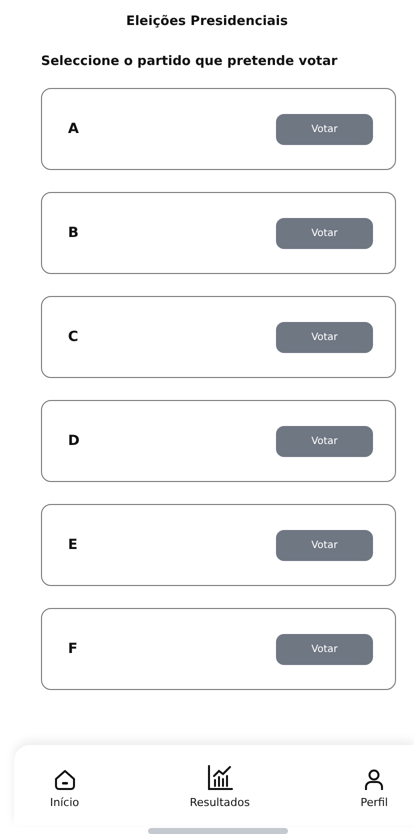 The height and width of the screenshot is (834, 414). Describe the element at coordinates (189, 61) in the screenshot. I see `page-subtitle: Seleccione o partido que pretende votar` at that location.